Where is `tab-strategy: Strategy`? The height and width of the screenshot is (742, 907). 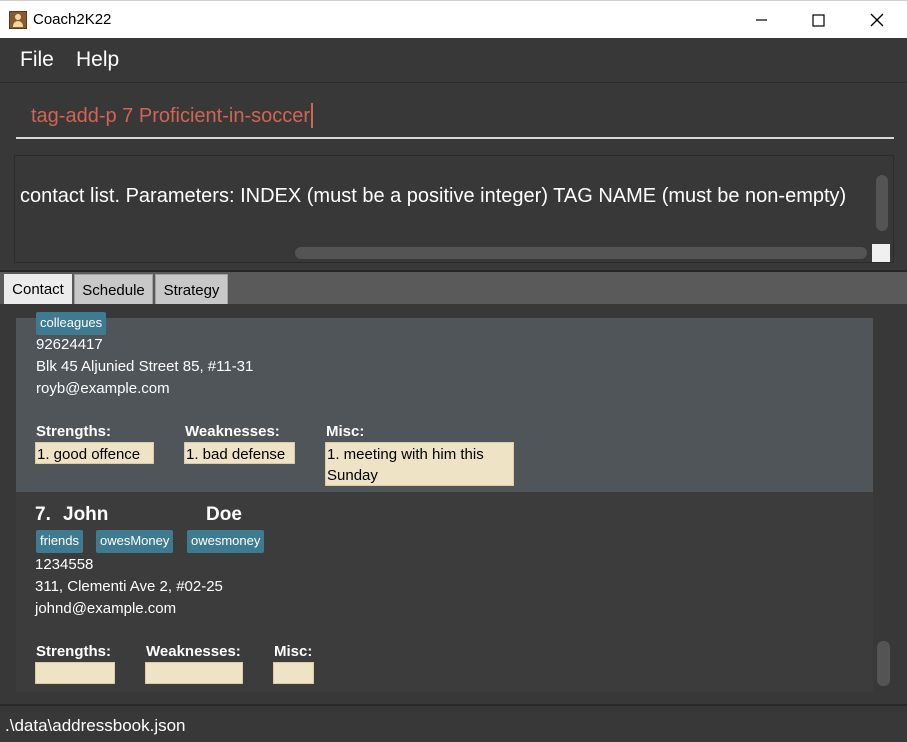 tab-strategy: Strategy is located at coordinates (191, 289).